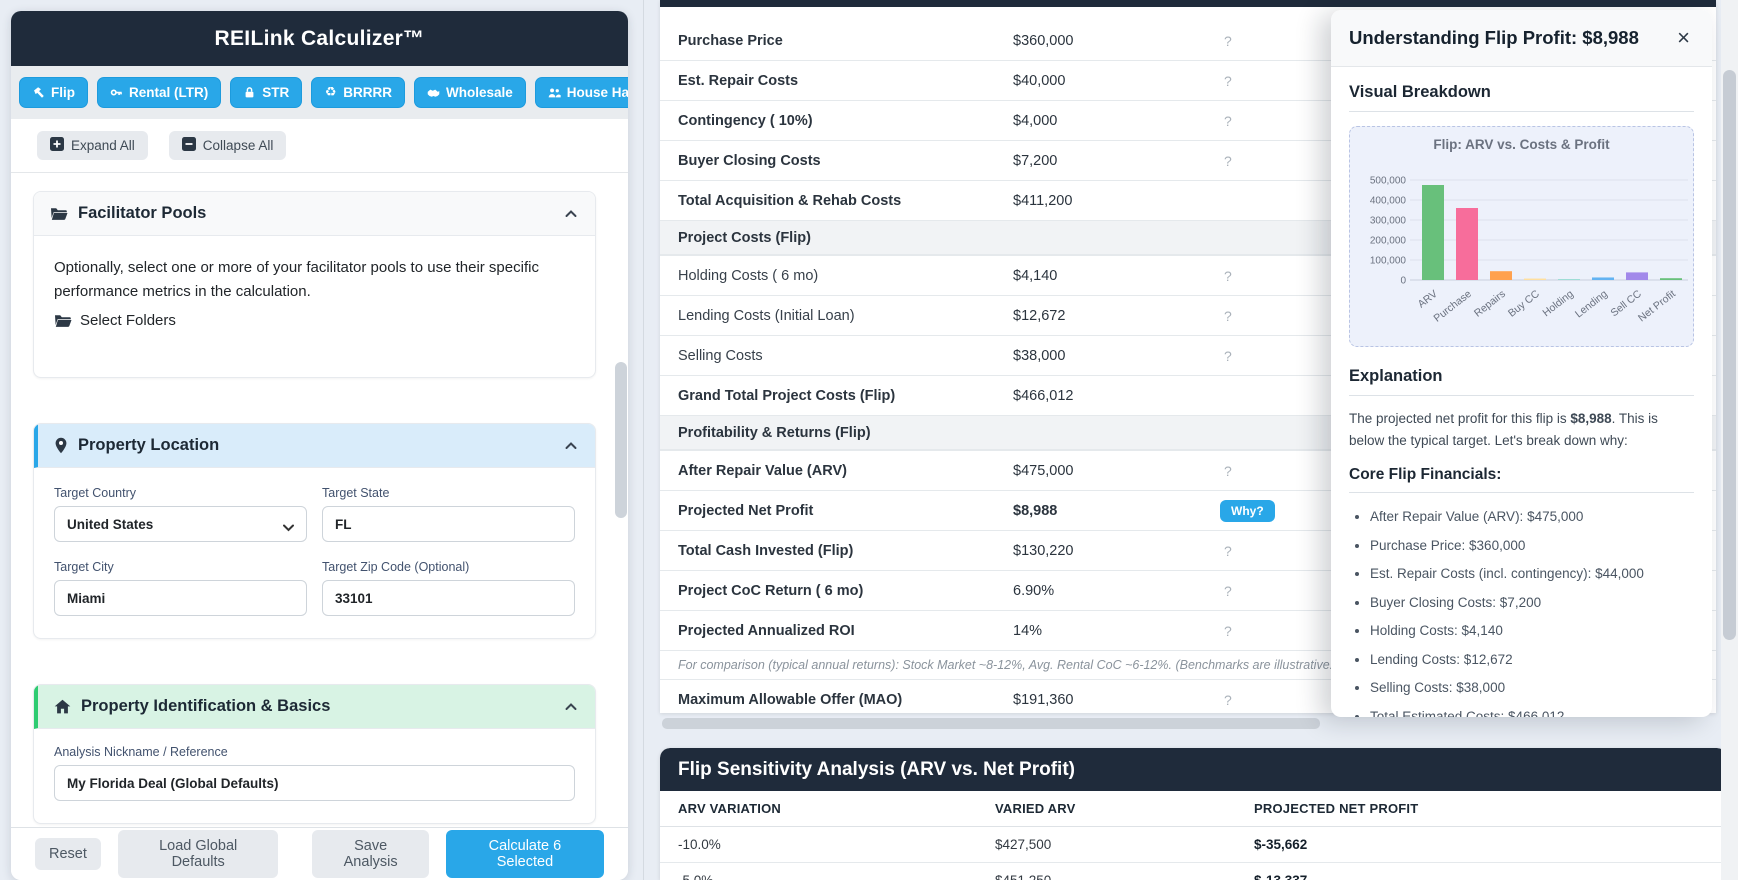 The height and width of the screenshot is (880, 1738). What do you see at coordinates (128, 320) in the screenshot?
I see `select-folders-label: Select Folders` at bounding box center [128, 320].